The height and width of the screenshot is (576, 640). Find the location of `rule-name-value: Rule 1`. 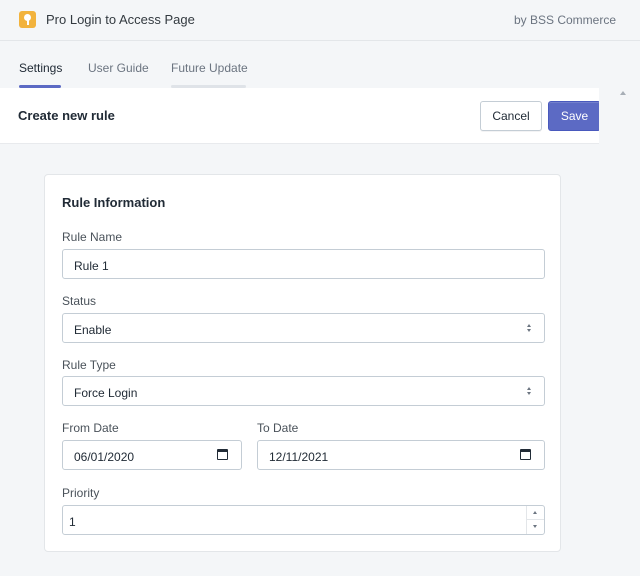

rule-name-value: Rule 1 is located at coordinates (91, 266).